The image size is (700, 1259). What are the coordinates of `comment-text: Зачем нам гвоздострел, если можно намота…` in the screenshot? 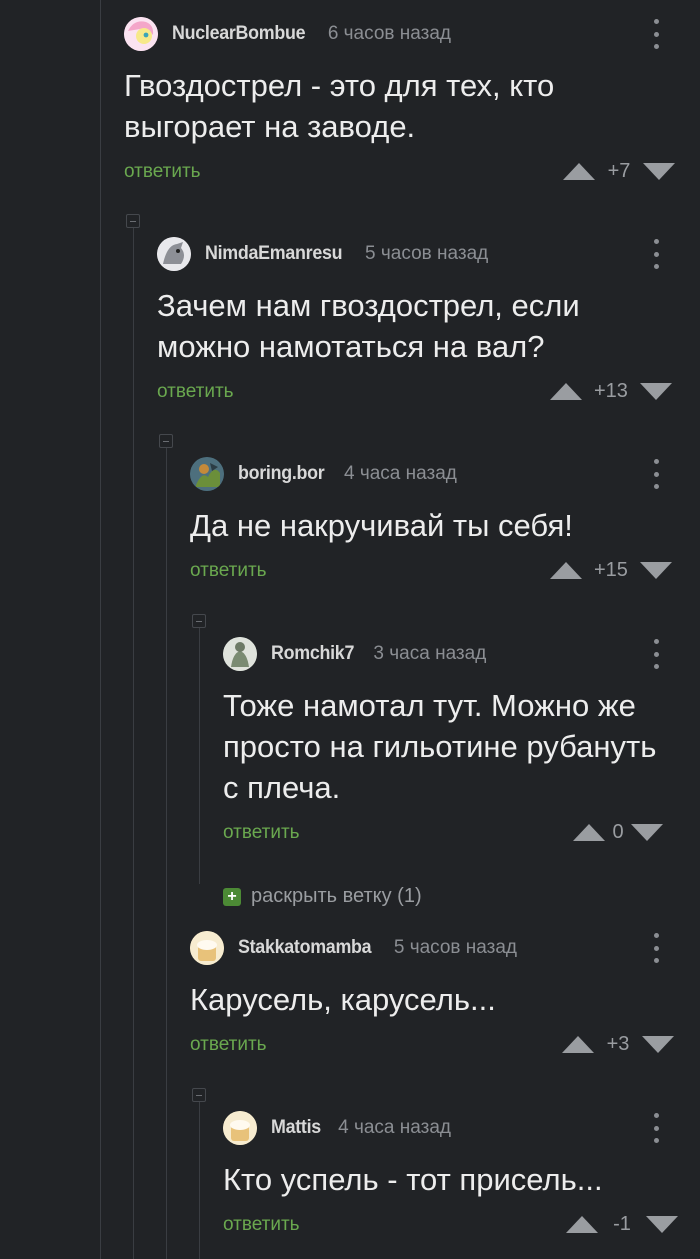 It's located at (368, 326).